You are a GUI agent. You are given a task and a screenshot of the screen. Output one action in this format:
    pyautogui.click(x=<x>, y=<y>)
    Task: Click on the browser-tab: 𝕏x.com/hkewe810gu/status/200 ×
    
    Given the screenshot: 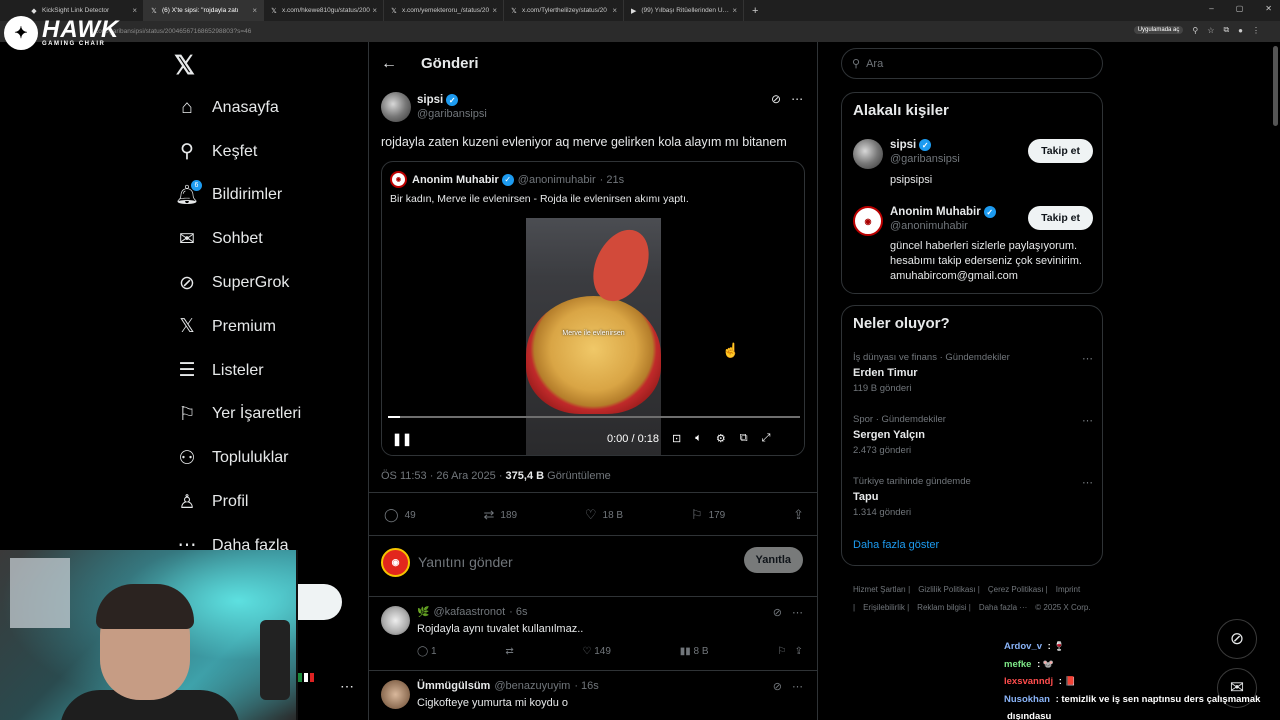 What is the action you would take?
    pyautogui.click(x=324, y=10)
    